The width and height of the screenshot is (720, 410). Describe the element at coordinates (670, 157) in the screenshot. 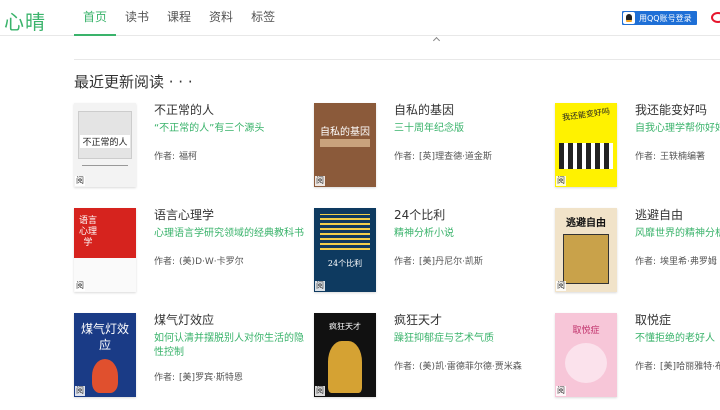

I see `book-author: 作者: 王轶楠编著` at that location.